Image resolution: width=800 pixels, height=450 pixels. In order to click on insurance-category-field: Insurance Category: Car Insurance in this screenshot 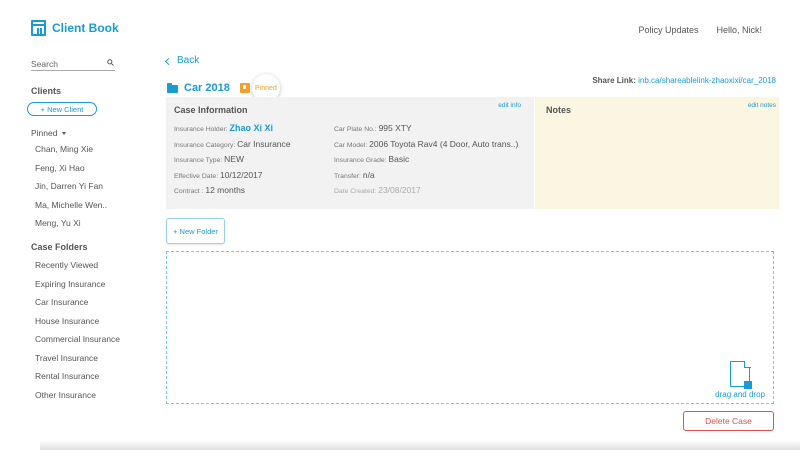, I will do `click(232, 144)`.